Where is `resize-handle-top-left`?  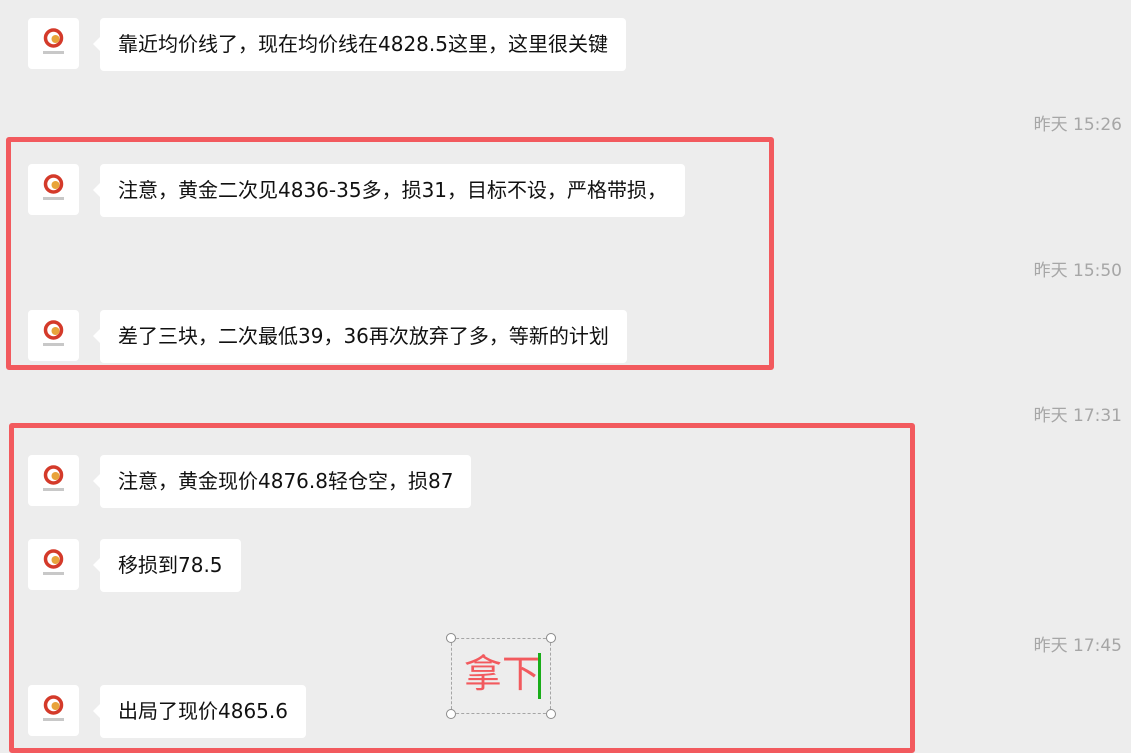
resize-handle-top-left is located at coordinates (451, 638).